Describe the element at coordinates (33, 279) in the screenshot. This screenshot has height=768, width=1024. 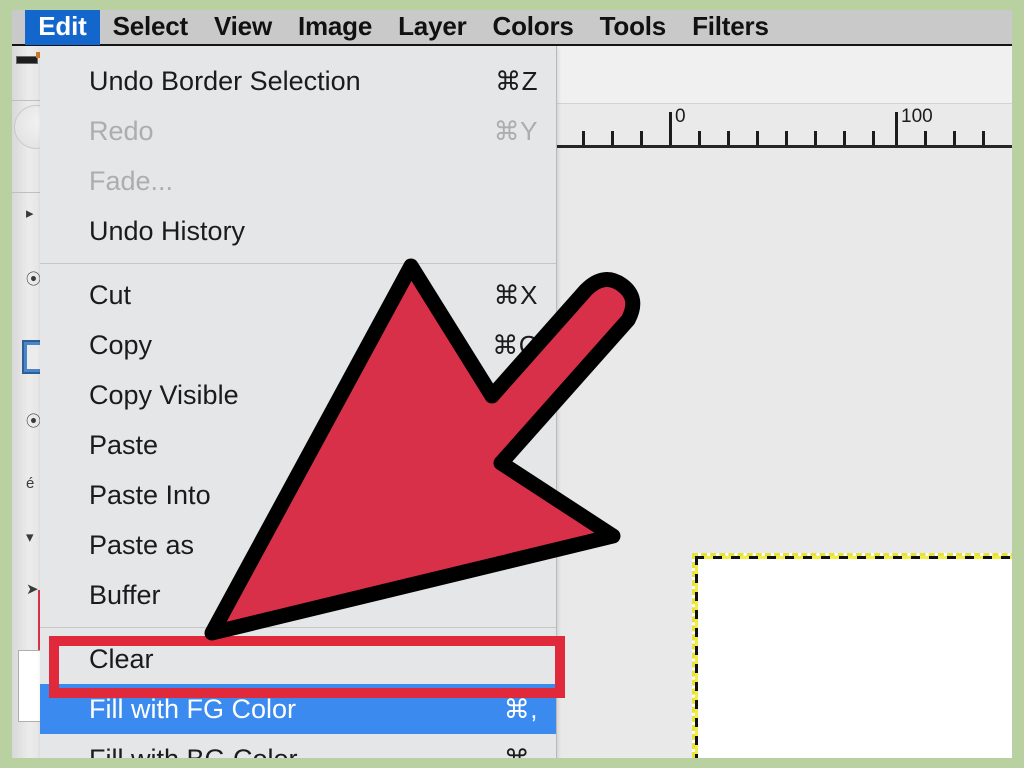
I see `smudge-tool-icon: ⦿` at that location.